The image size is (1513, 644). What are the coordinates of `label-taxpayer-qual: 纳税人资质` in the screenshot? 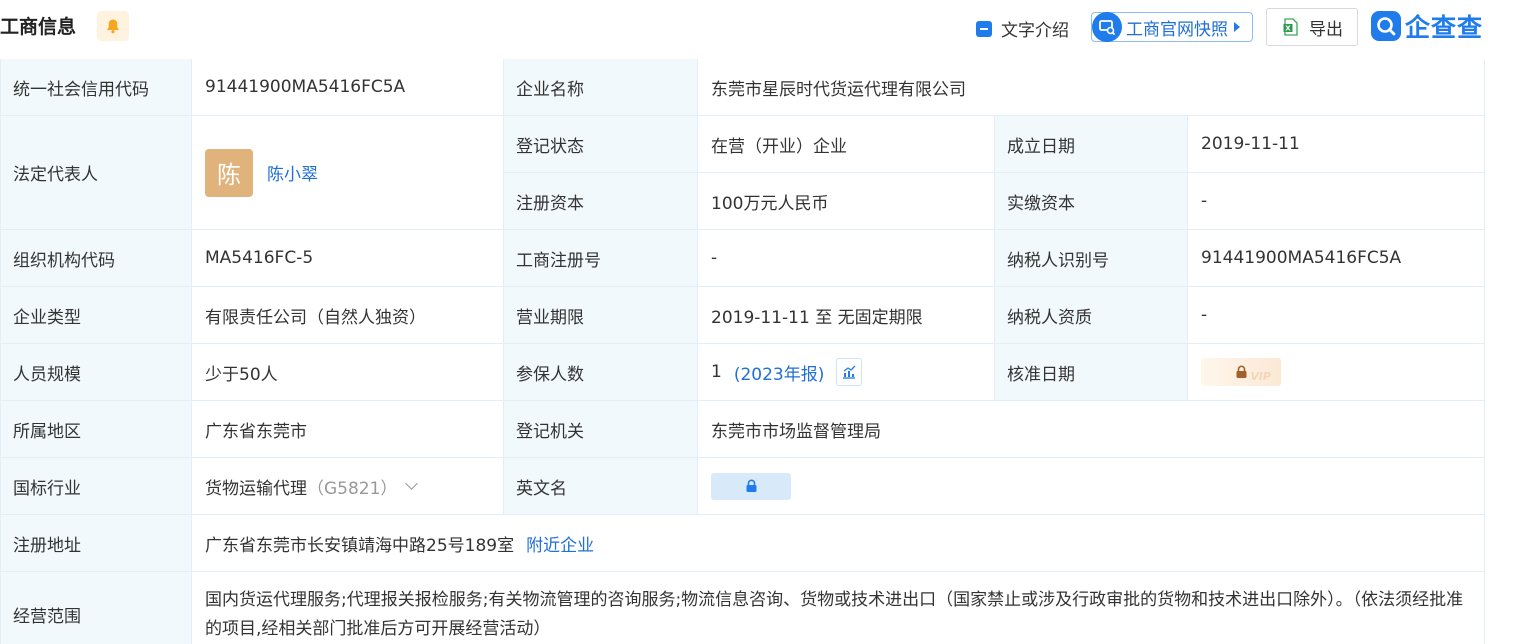 It's located at (1091, 315).